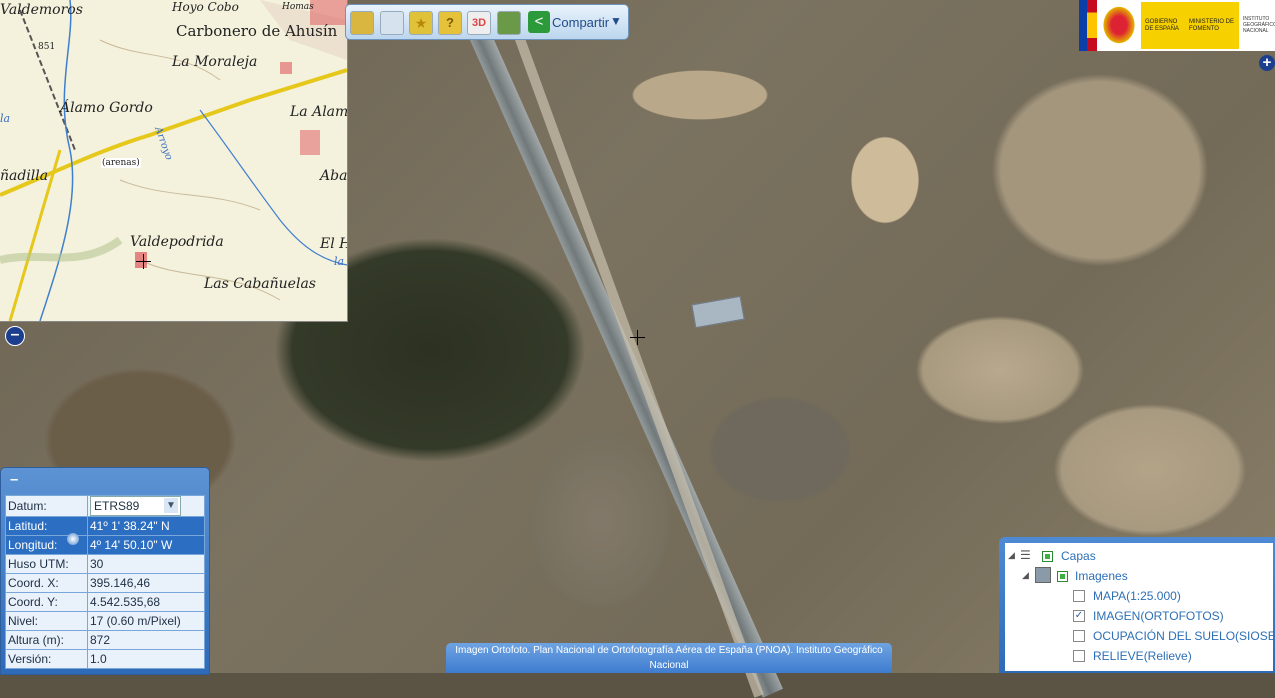 The width and height of the screenshot is (1275, 698). I want to click on layer-group-label: Imagenes, so click(1101, 576).